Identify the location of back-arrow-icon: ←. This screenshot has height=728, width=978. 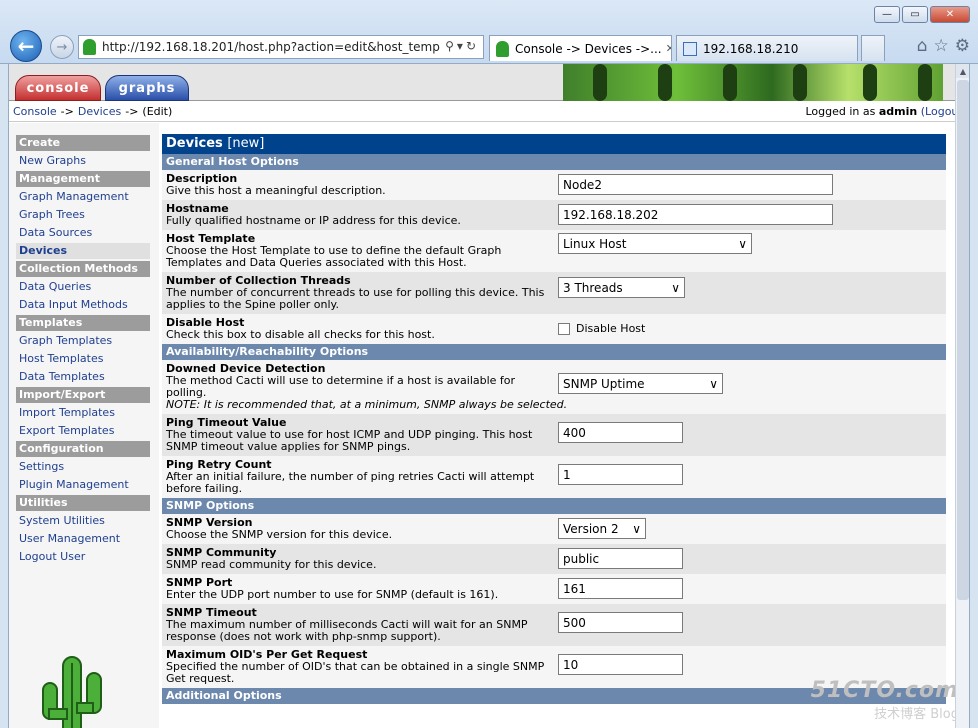
(26, 46).